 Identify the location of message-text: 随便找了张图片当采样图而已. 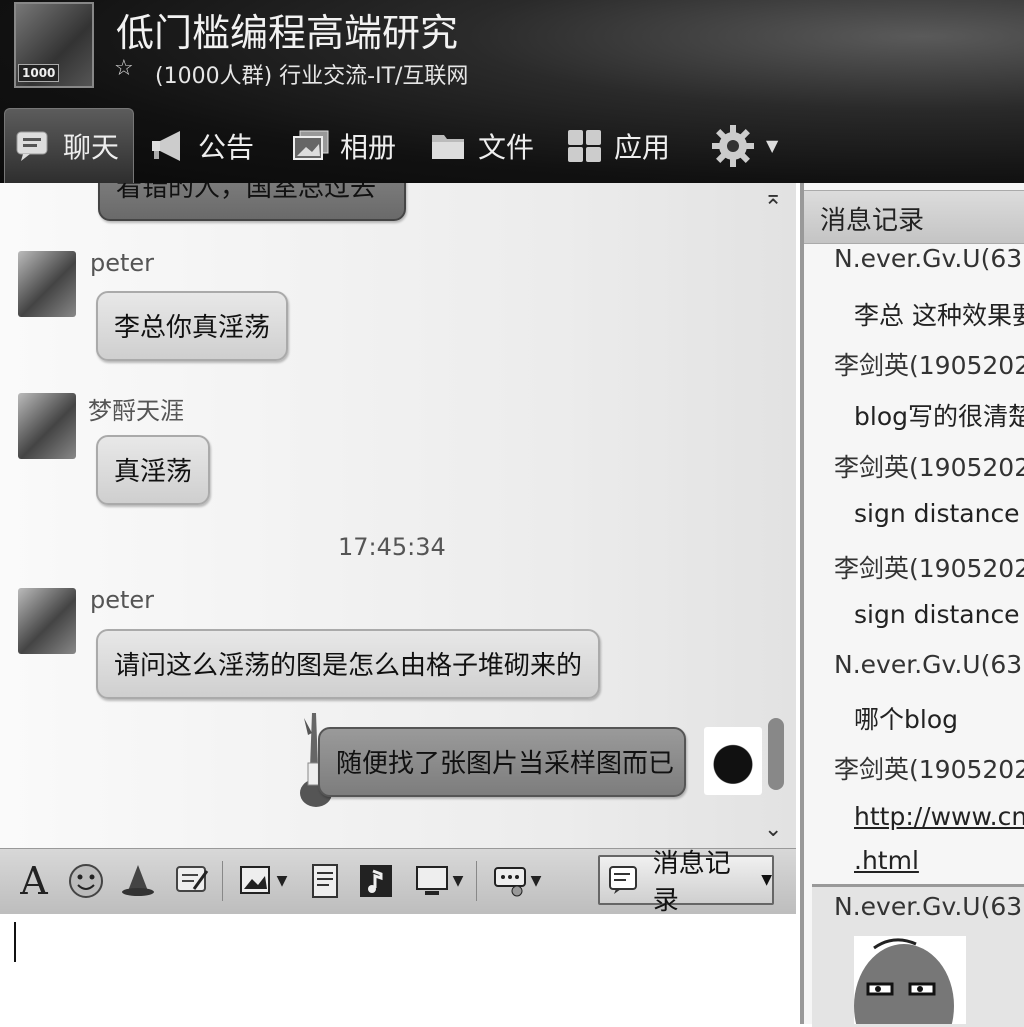
(505, 764).